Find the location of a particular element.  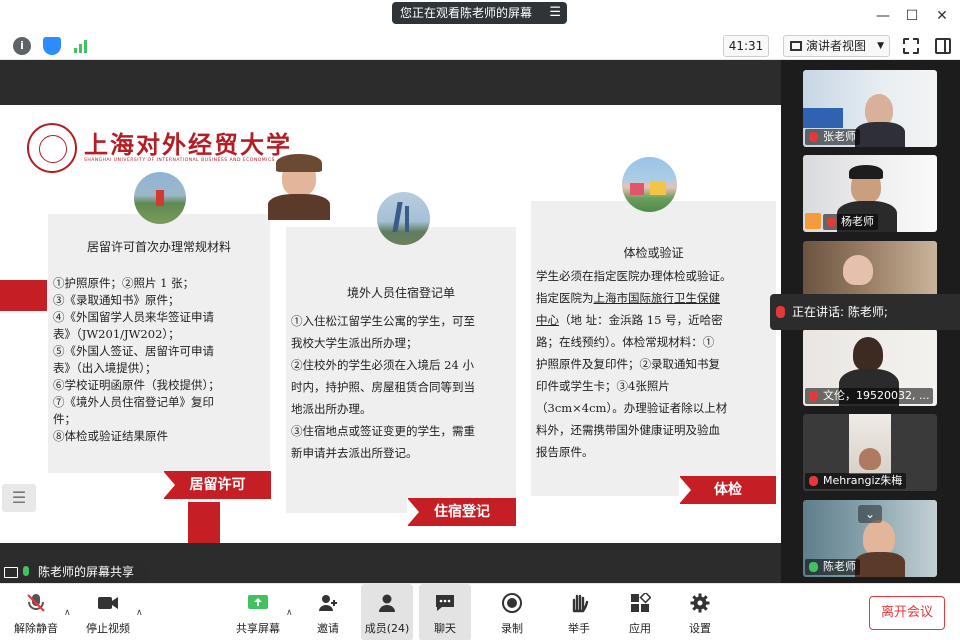

apps-label: 应用 is located at coordinates (640, 628).